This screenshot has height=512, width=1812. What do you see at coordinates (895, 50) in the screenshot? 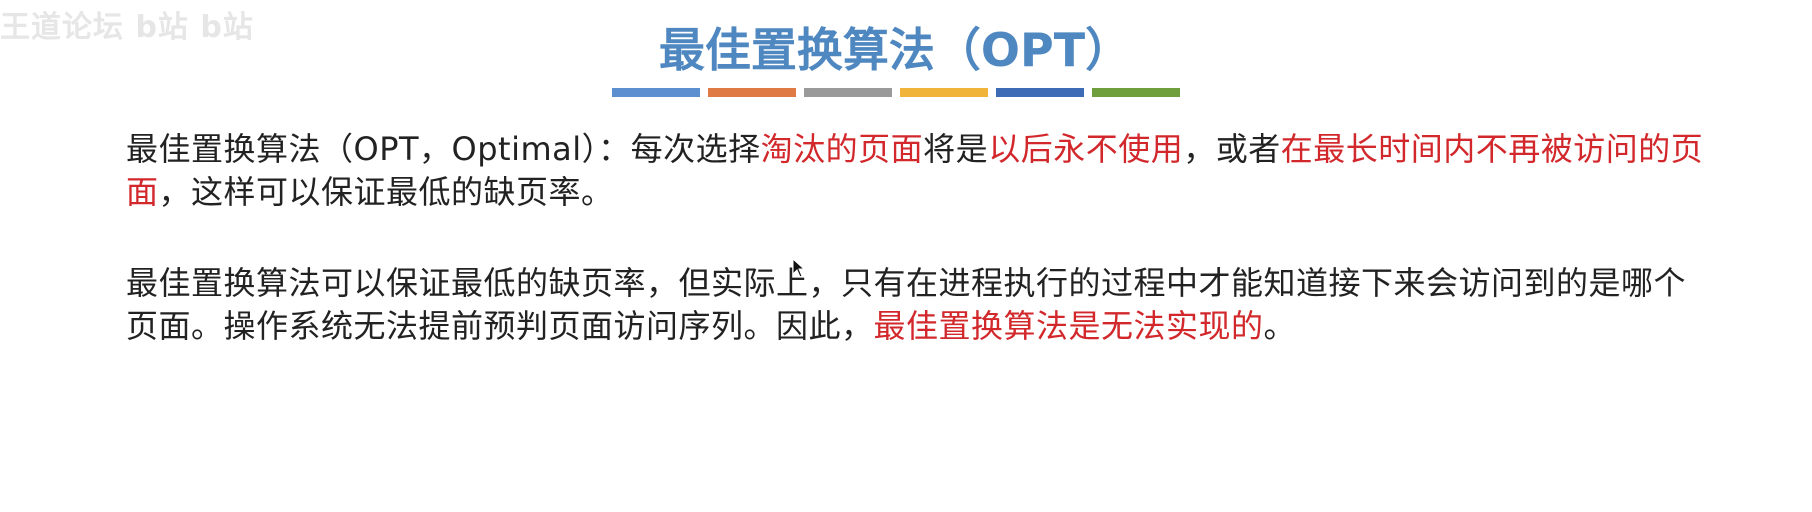
I see `slide-title: 最佳置换算法（OPT）` at bounding box center [895, 50].